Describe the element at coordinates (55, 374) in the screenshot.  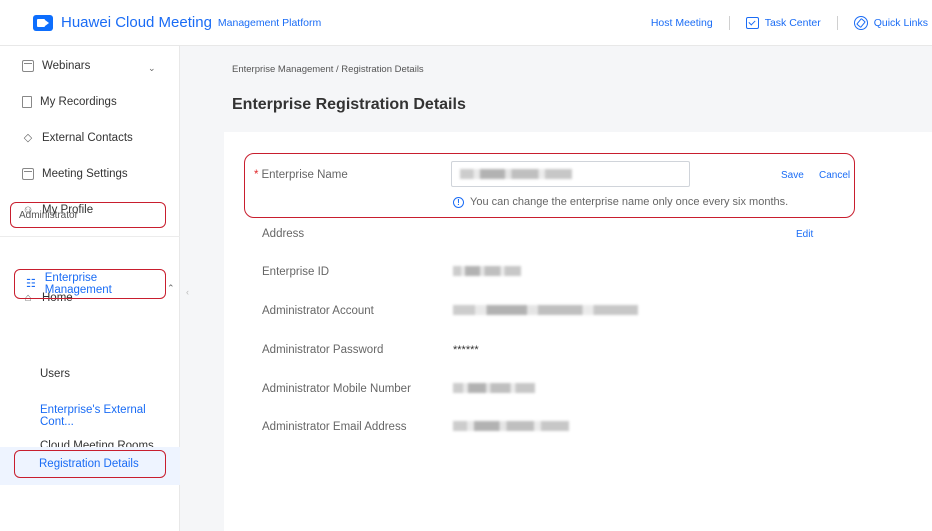
I see `sub-item-users: Users` at that location.